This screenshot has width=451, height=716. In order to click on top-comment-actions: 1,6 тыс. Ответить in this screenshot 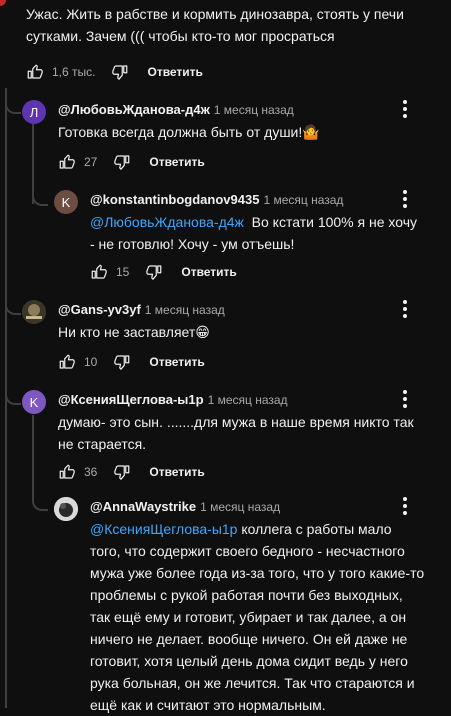, I will do `click(114, 72)`.